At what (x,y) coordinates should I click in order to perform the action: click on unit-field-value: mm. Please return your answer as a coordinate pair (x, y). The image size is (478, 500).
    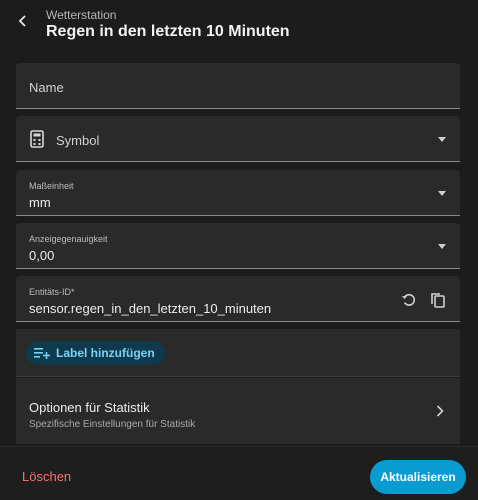
    Looking at the image, I should click on (40, 202).